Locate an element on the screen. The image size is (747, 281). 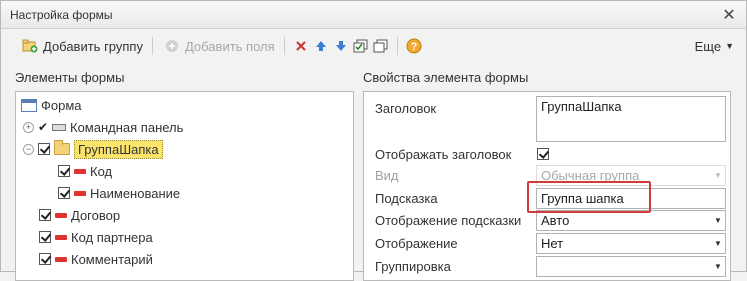
display-select: Нет ▼ is located at coordinates (631, 243).